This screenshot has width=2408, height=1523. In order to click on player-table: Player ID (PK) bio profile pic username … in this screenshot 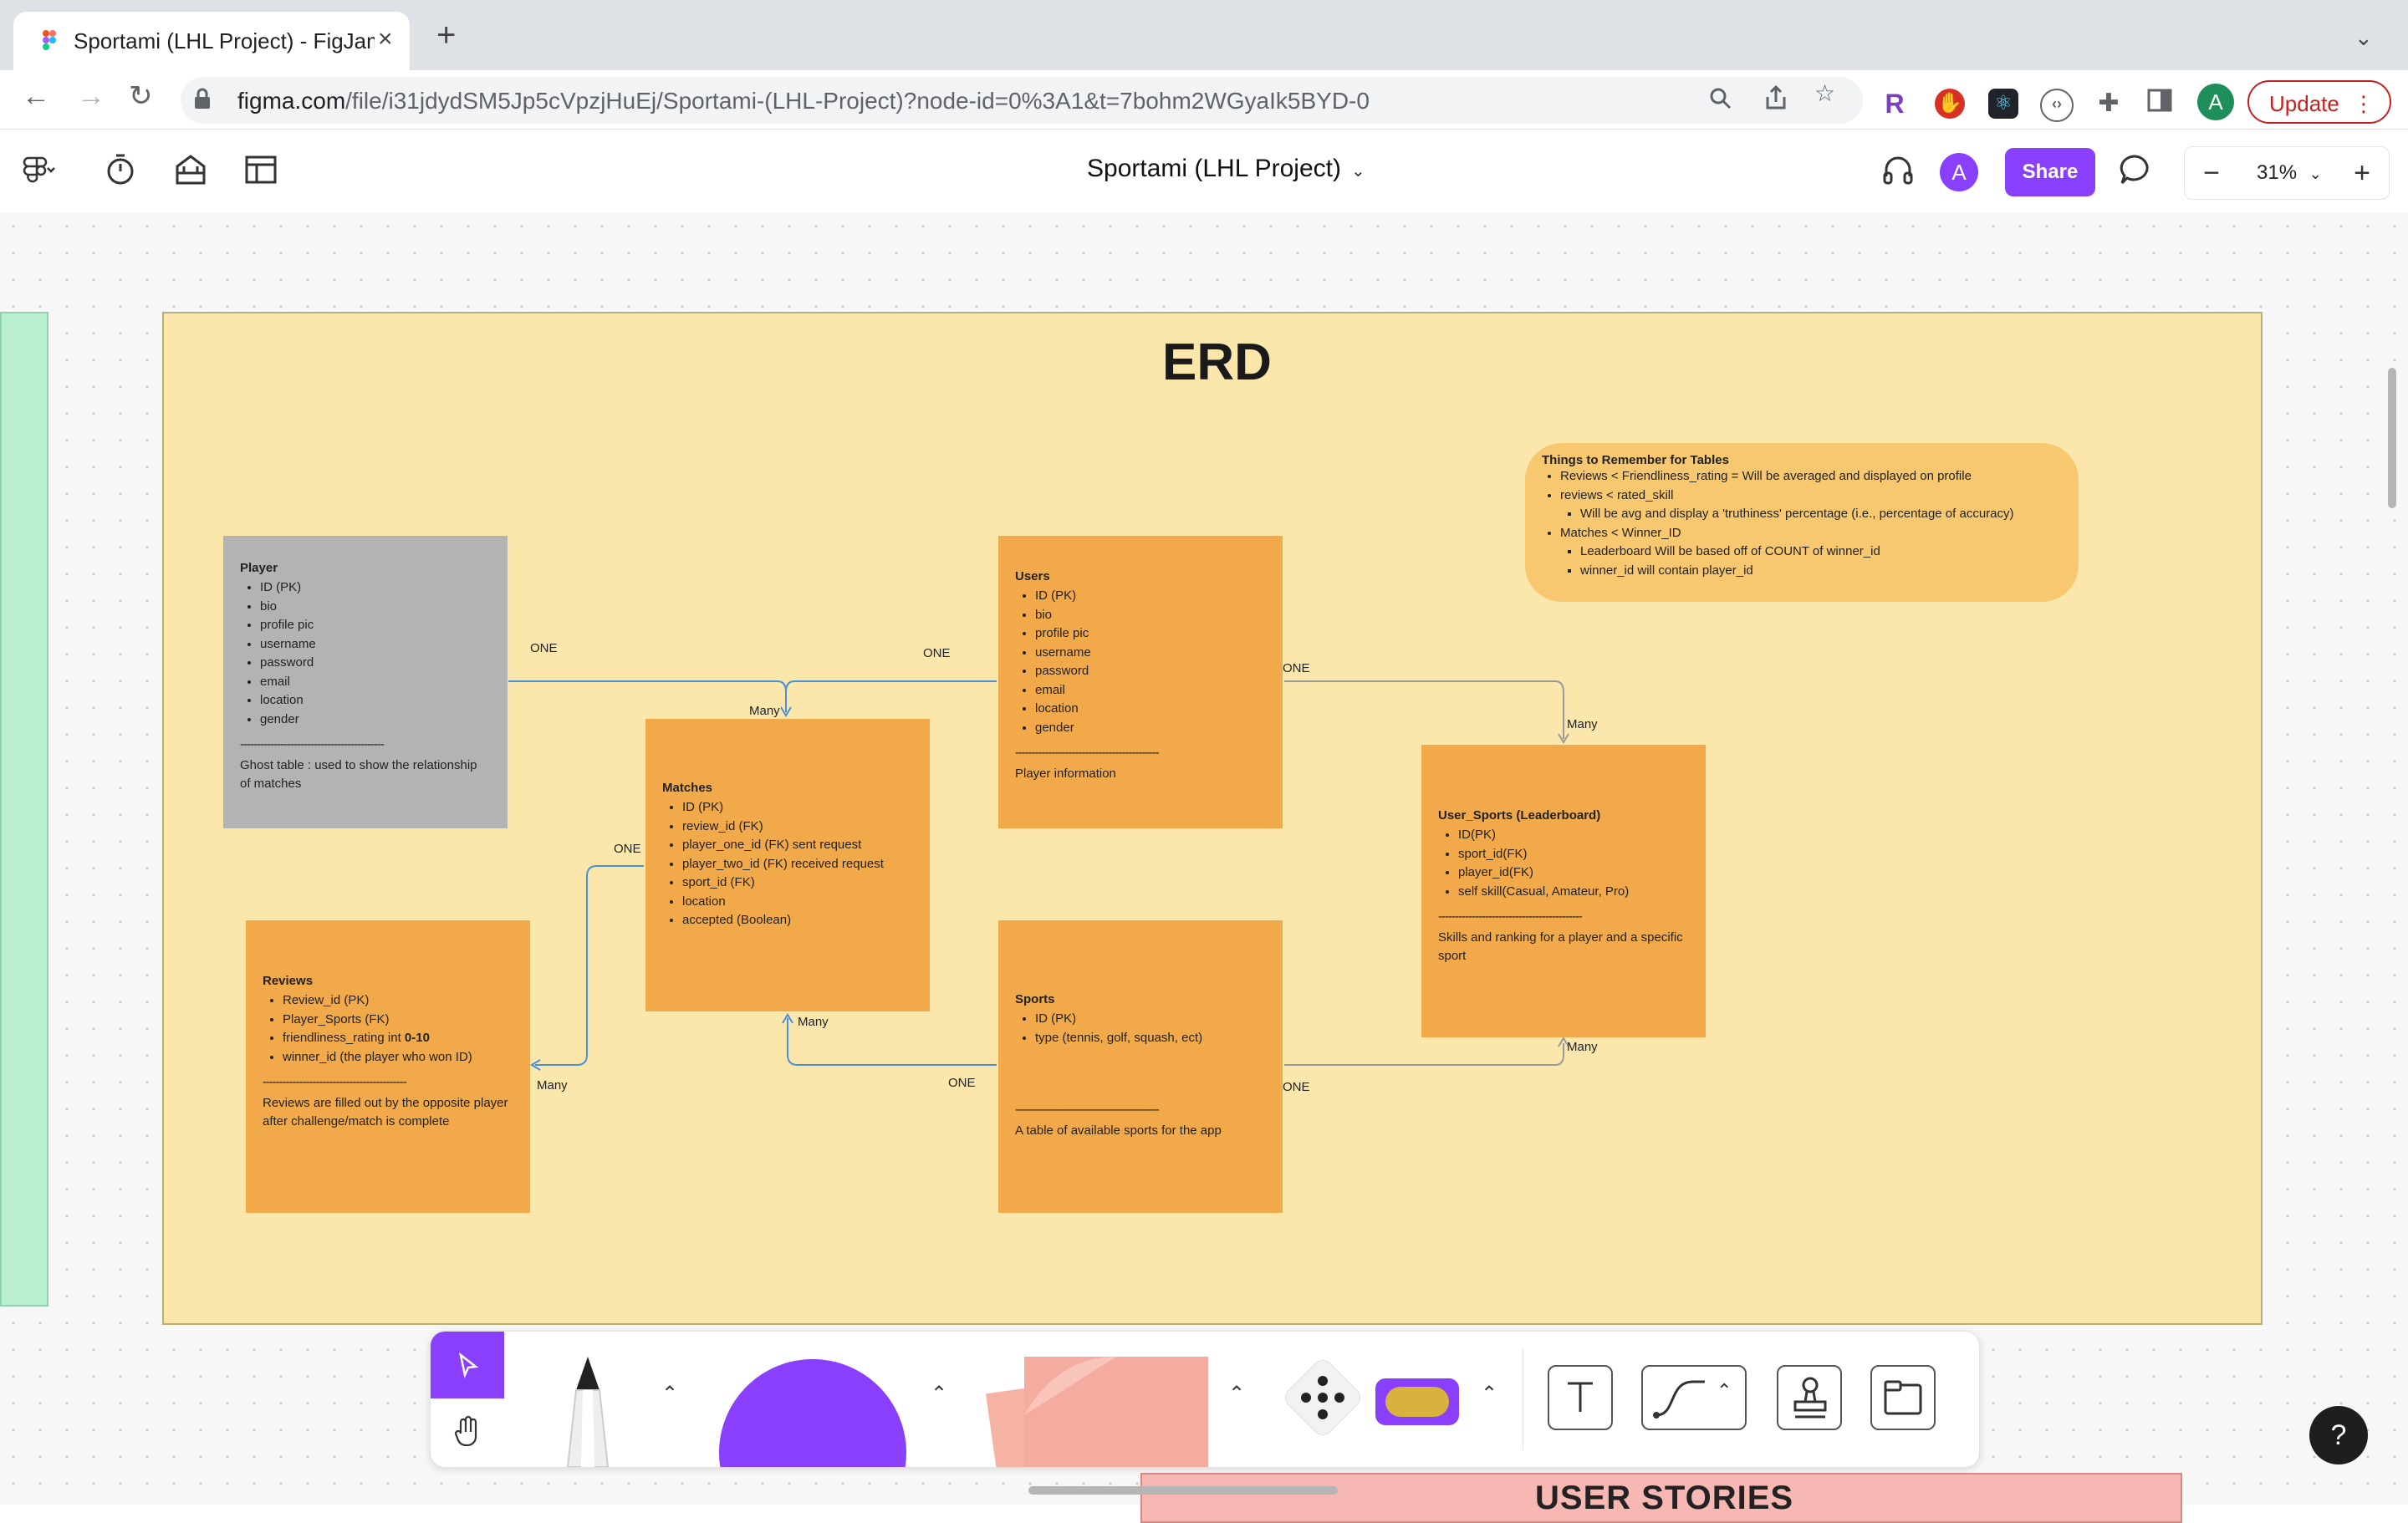, I will do `click(366, 682)`.